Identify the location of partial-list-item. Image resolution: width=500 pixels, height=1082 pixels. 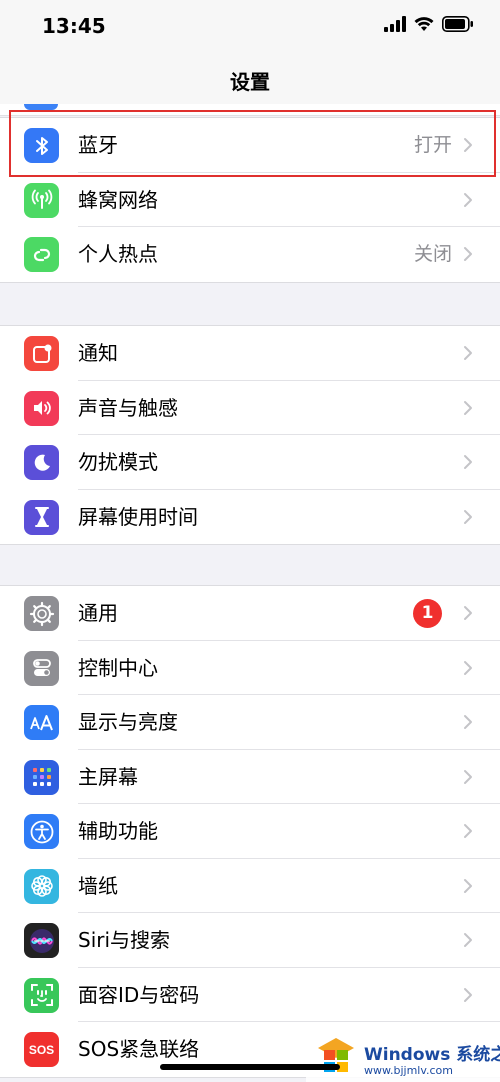
(250, 110).